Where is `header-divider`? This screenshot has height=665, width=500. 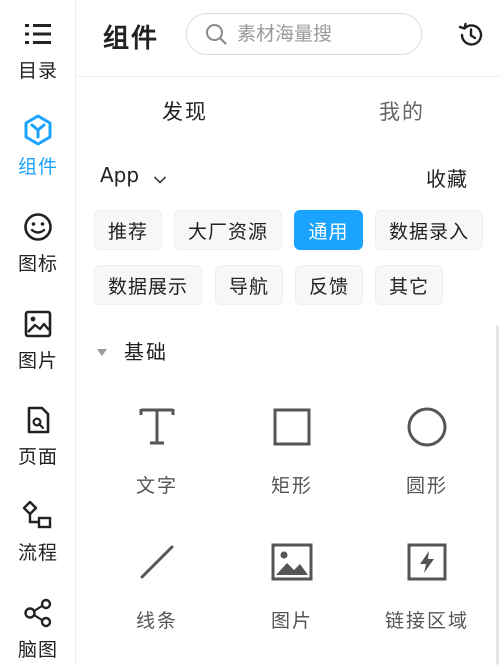 header-divider is located at coordinates (288, 76).